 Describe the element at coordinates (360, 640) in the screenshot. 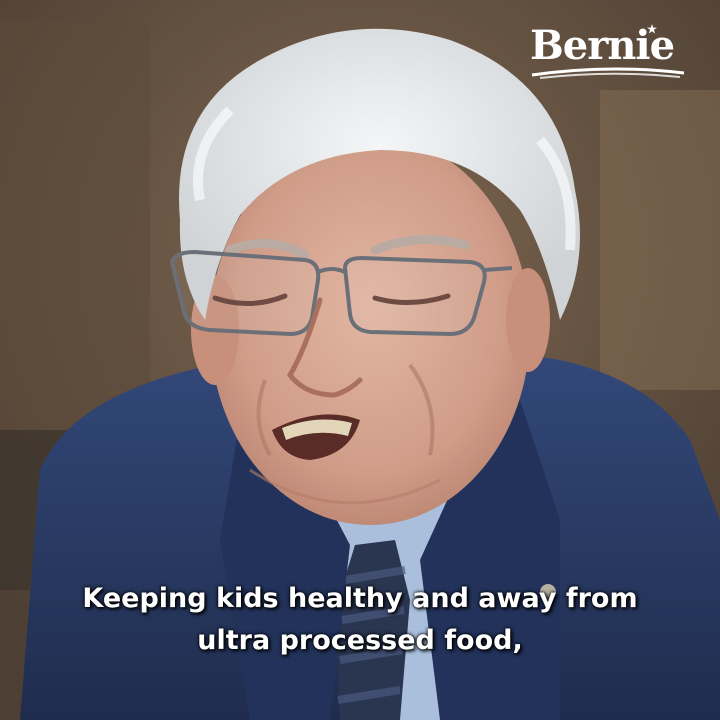

I see `caption-line-2: ultra processed food,` at that location.